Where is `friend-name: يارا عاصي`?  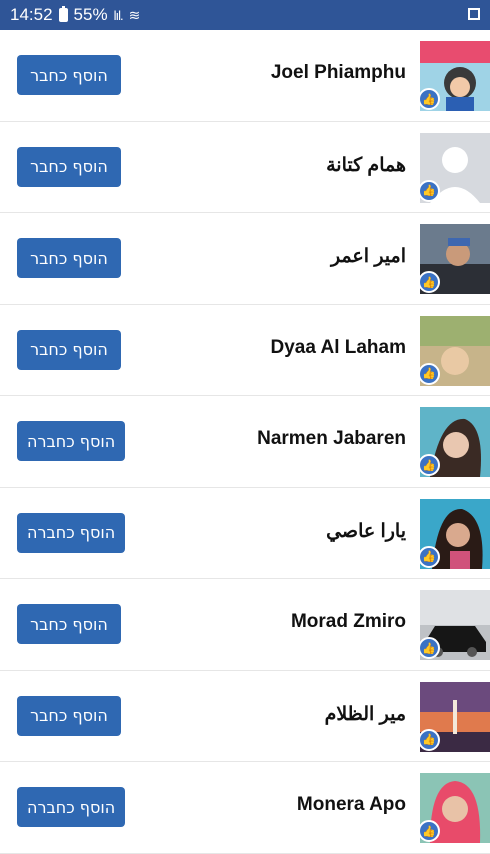
friend-name: يارا عاصي is located at coordinates (366, 531).